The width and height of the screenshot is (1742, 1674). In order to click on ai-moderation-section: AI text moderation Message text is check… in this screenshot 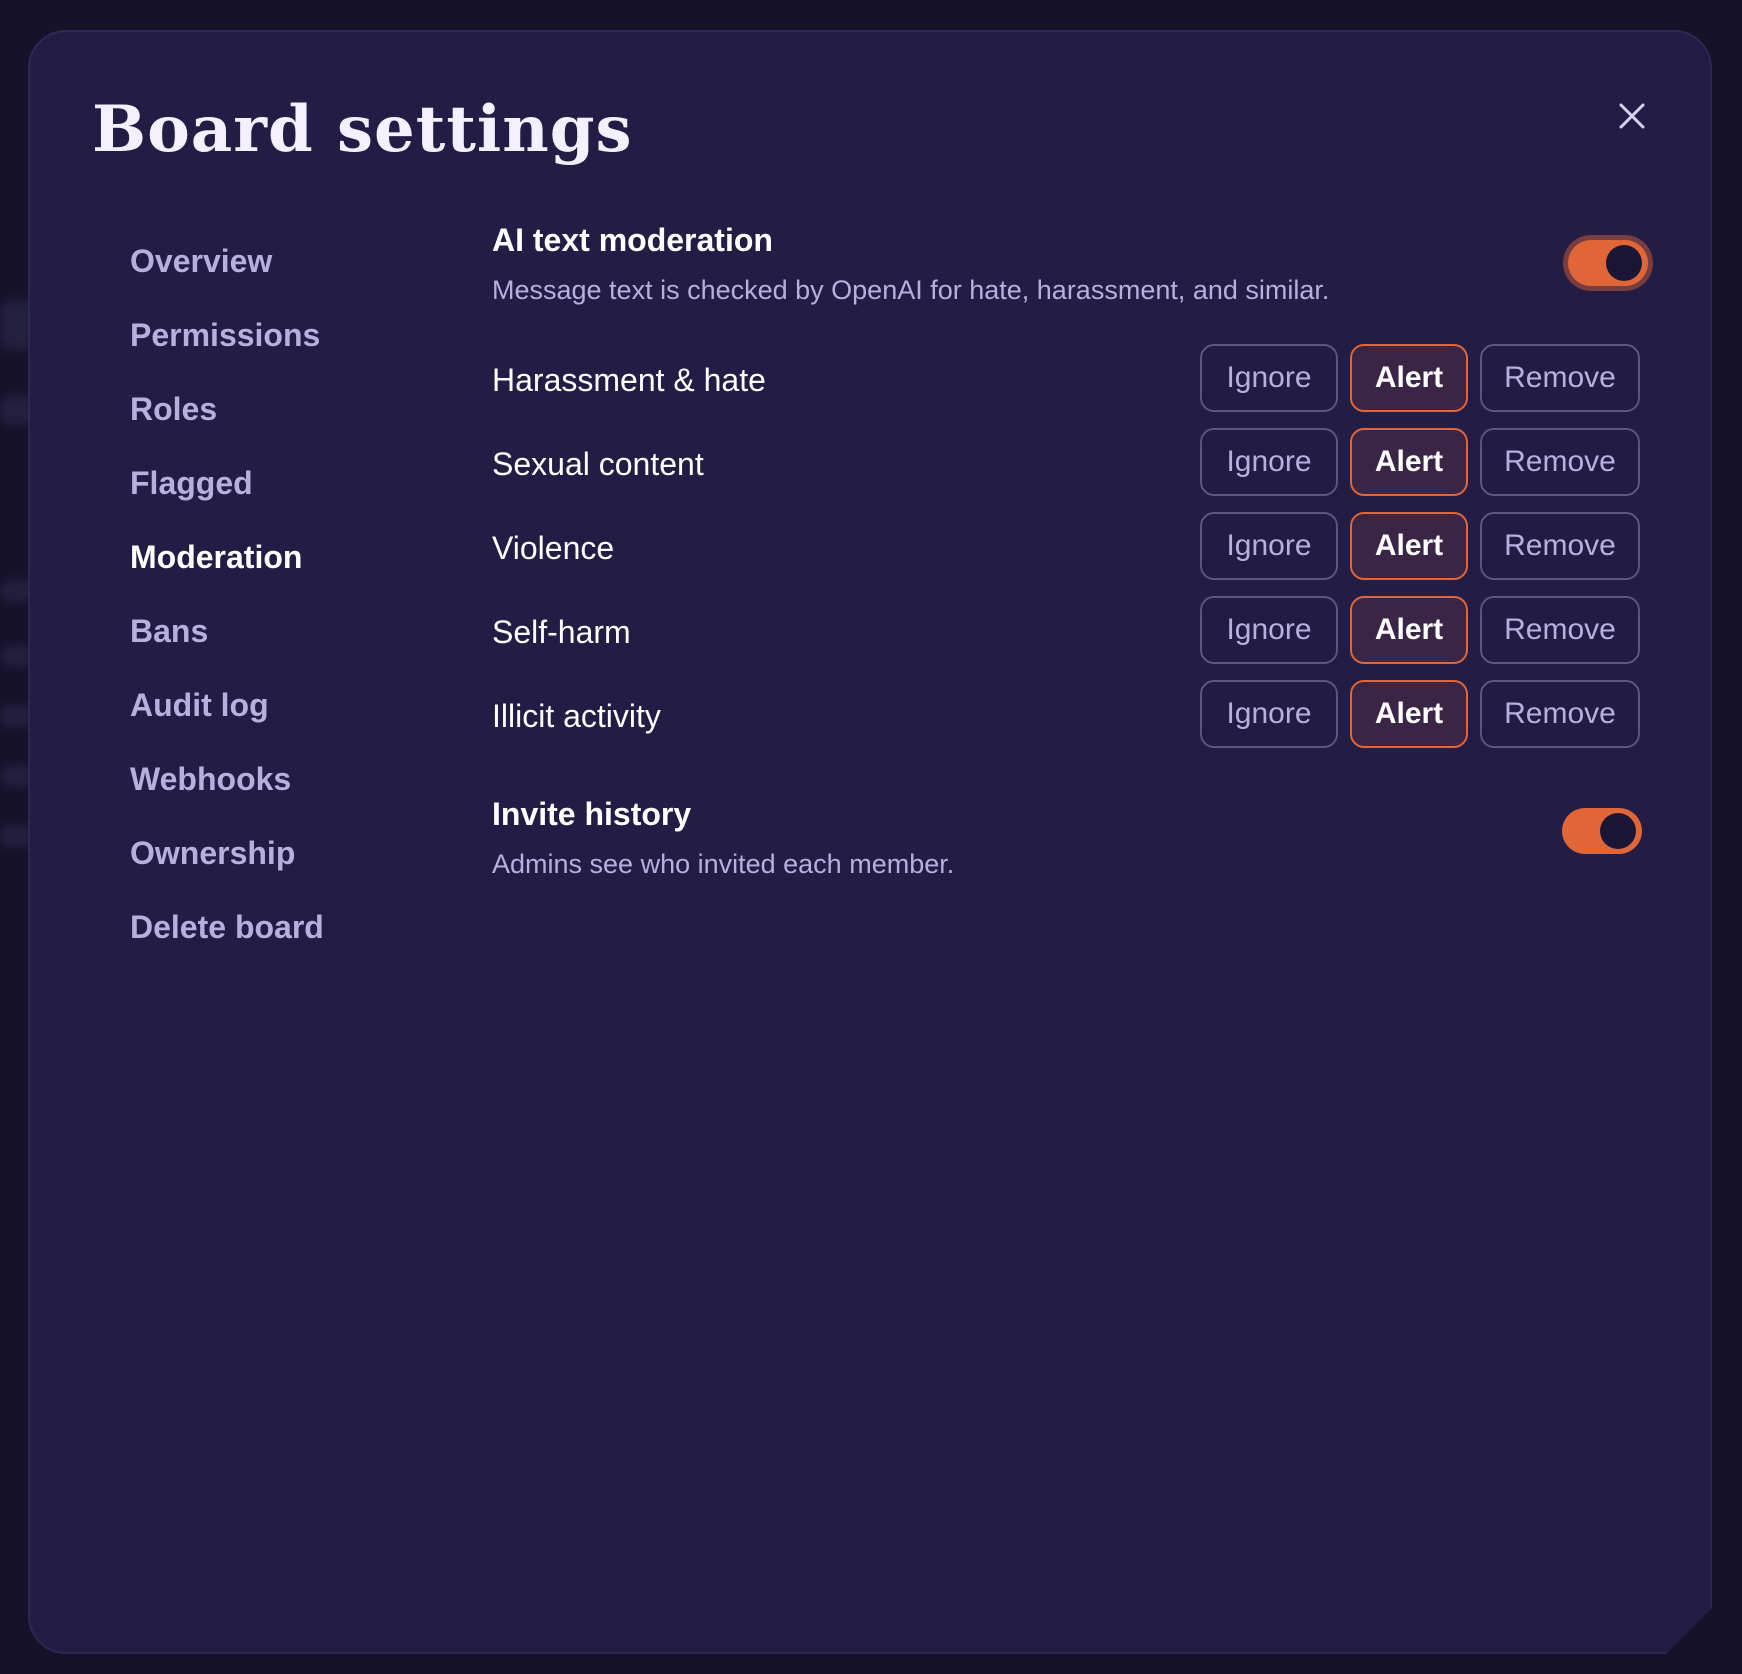, I will do `click(1067, 264)`.